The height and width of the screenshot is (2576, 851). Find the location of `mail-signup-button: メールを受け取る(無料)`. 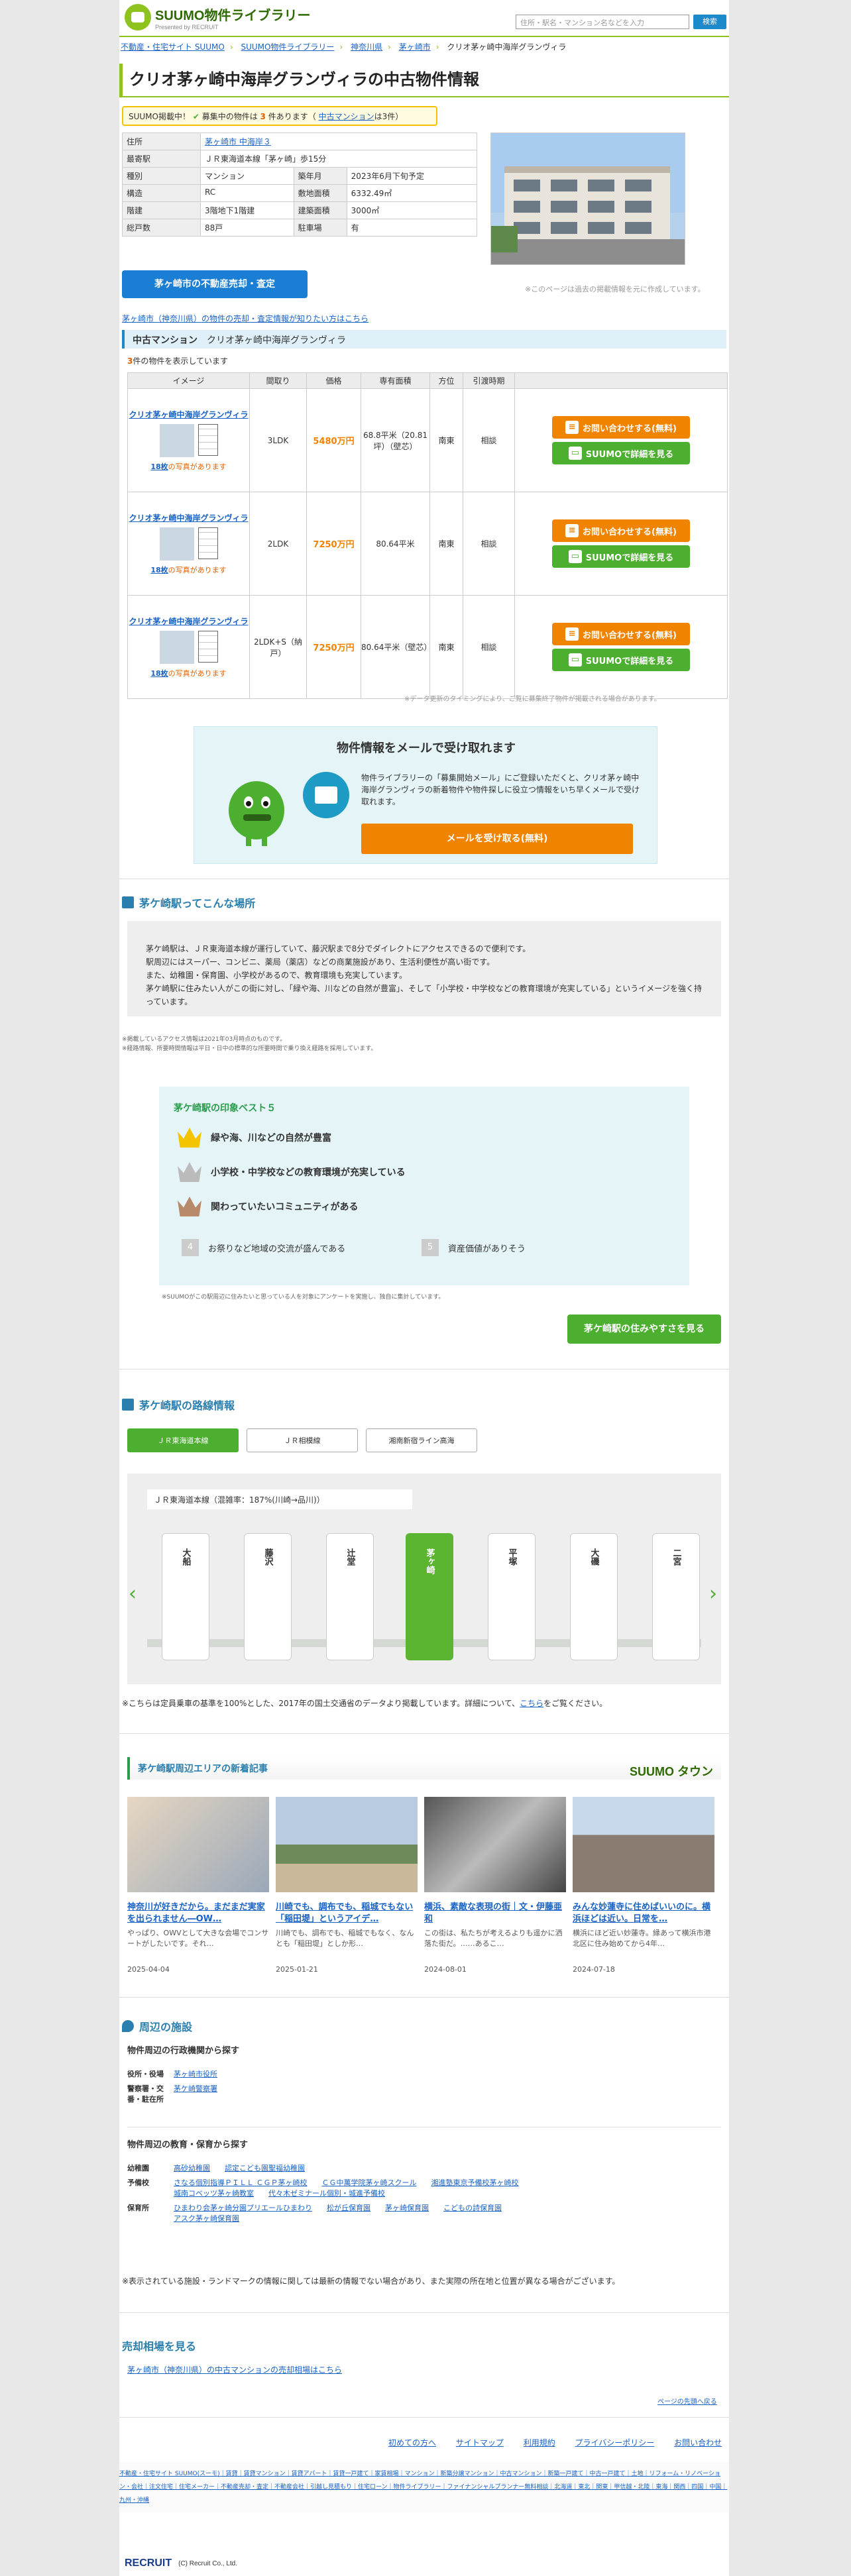

mail-signup-button: メールを受け取る(無料) is located at coordinates (497, 839).